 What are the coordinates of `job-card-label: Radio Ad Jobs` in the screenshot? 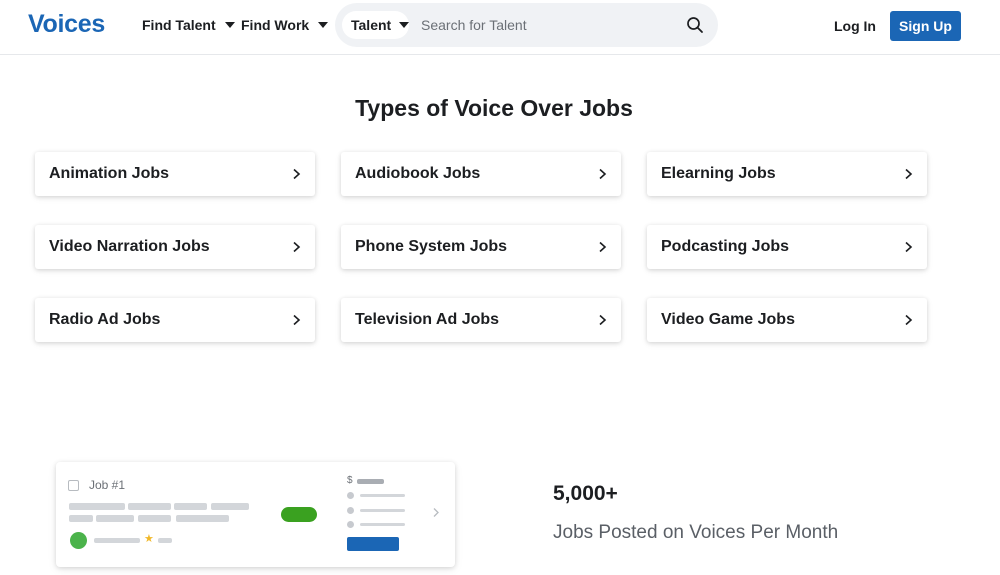 It's located at (105, 319).